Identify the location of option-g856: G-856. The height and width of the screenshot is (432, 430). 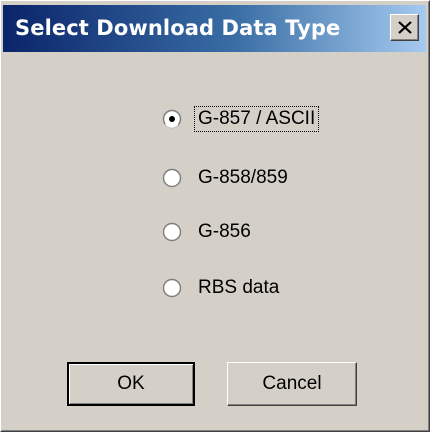
(262, 232).